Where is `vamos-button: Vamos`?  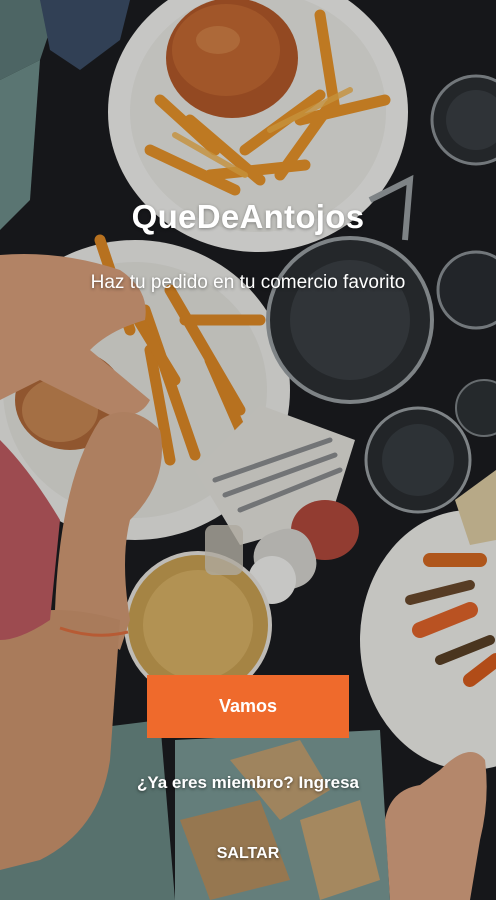
vamos-button: Vamos is located at coordinates (248, 706).